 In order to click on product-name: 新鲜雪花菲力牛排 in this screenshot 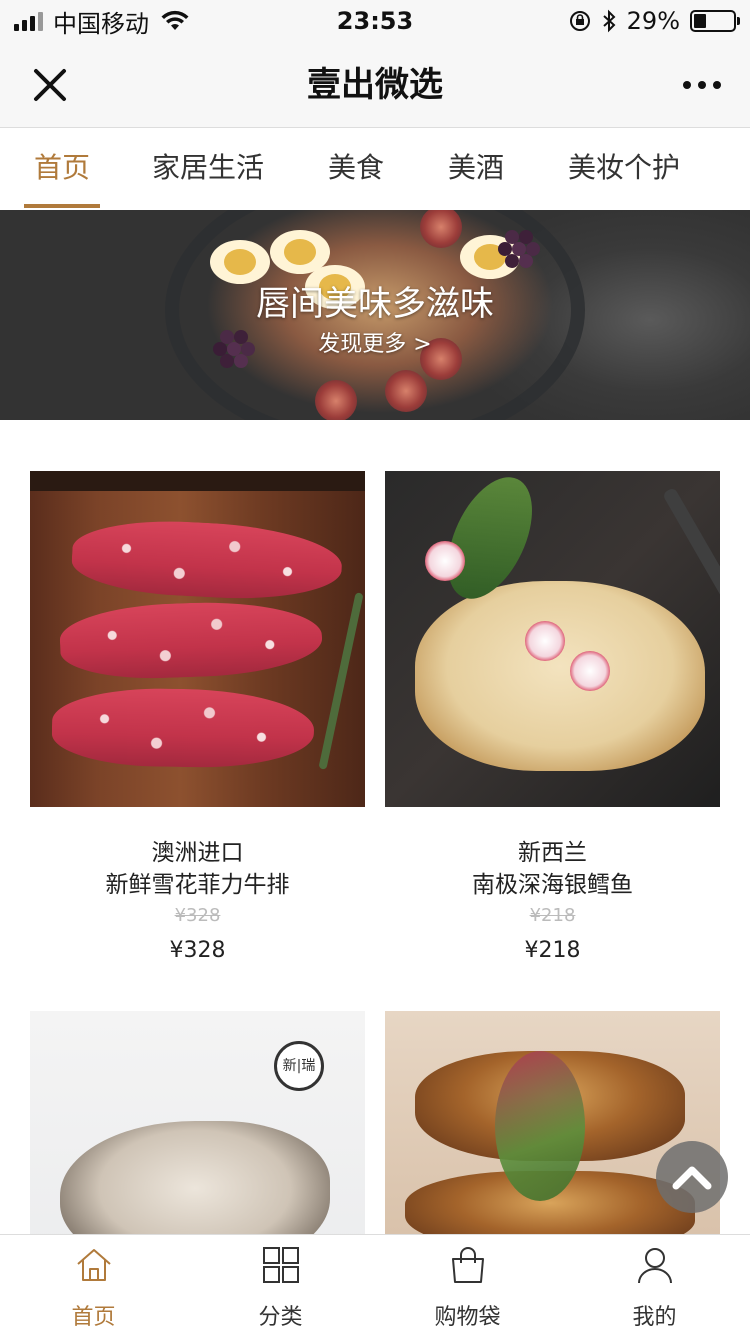, I will do `click(197, 885)`.